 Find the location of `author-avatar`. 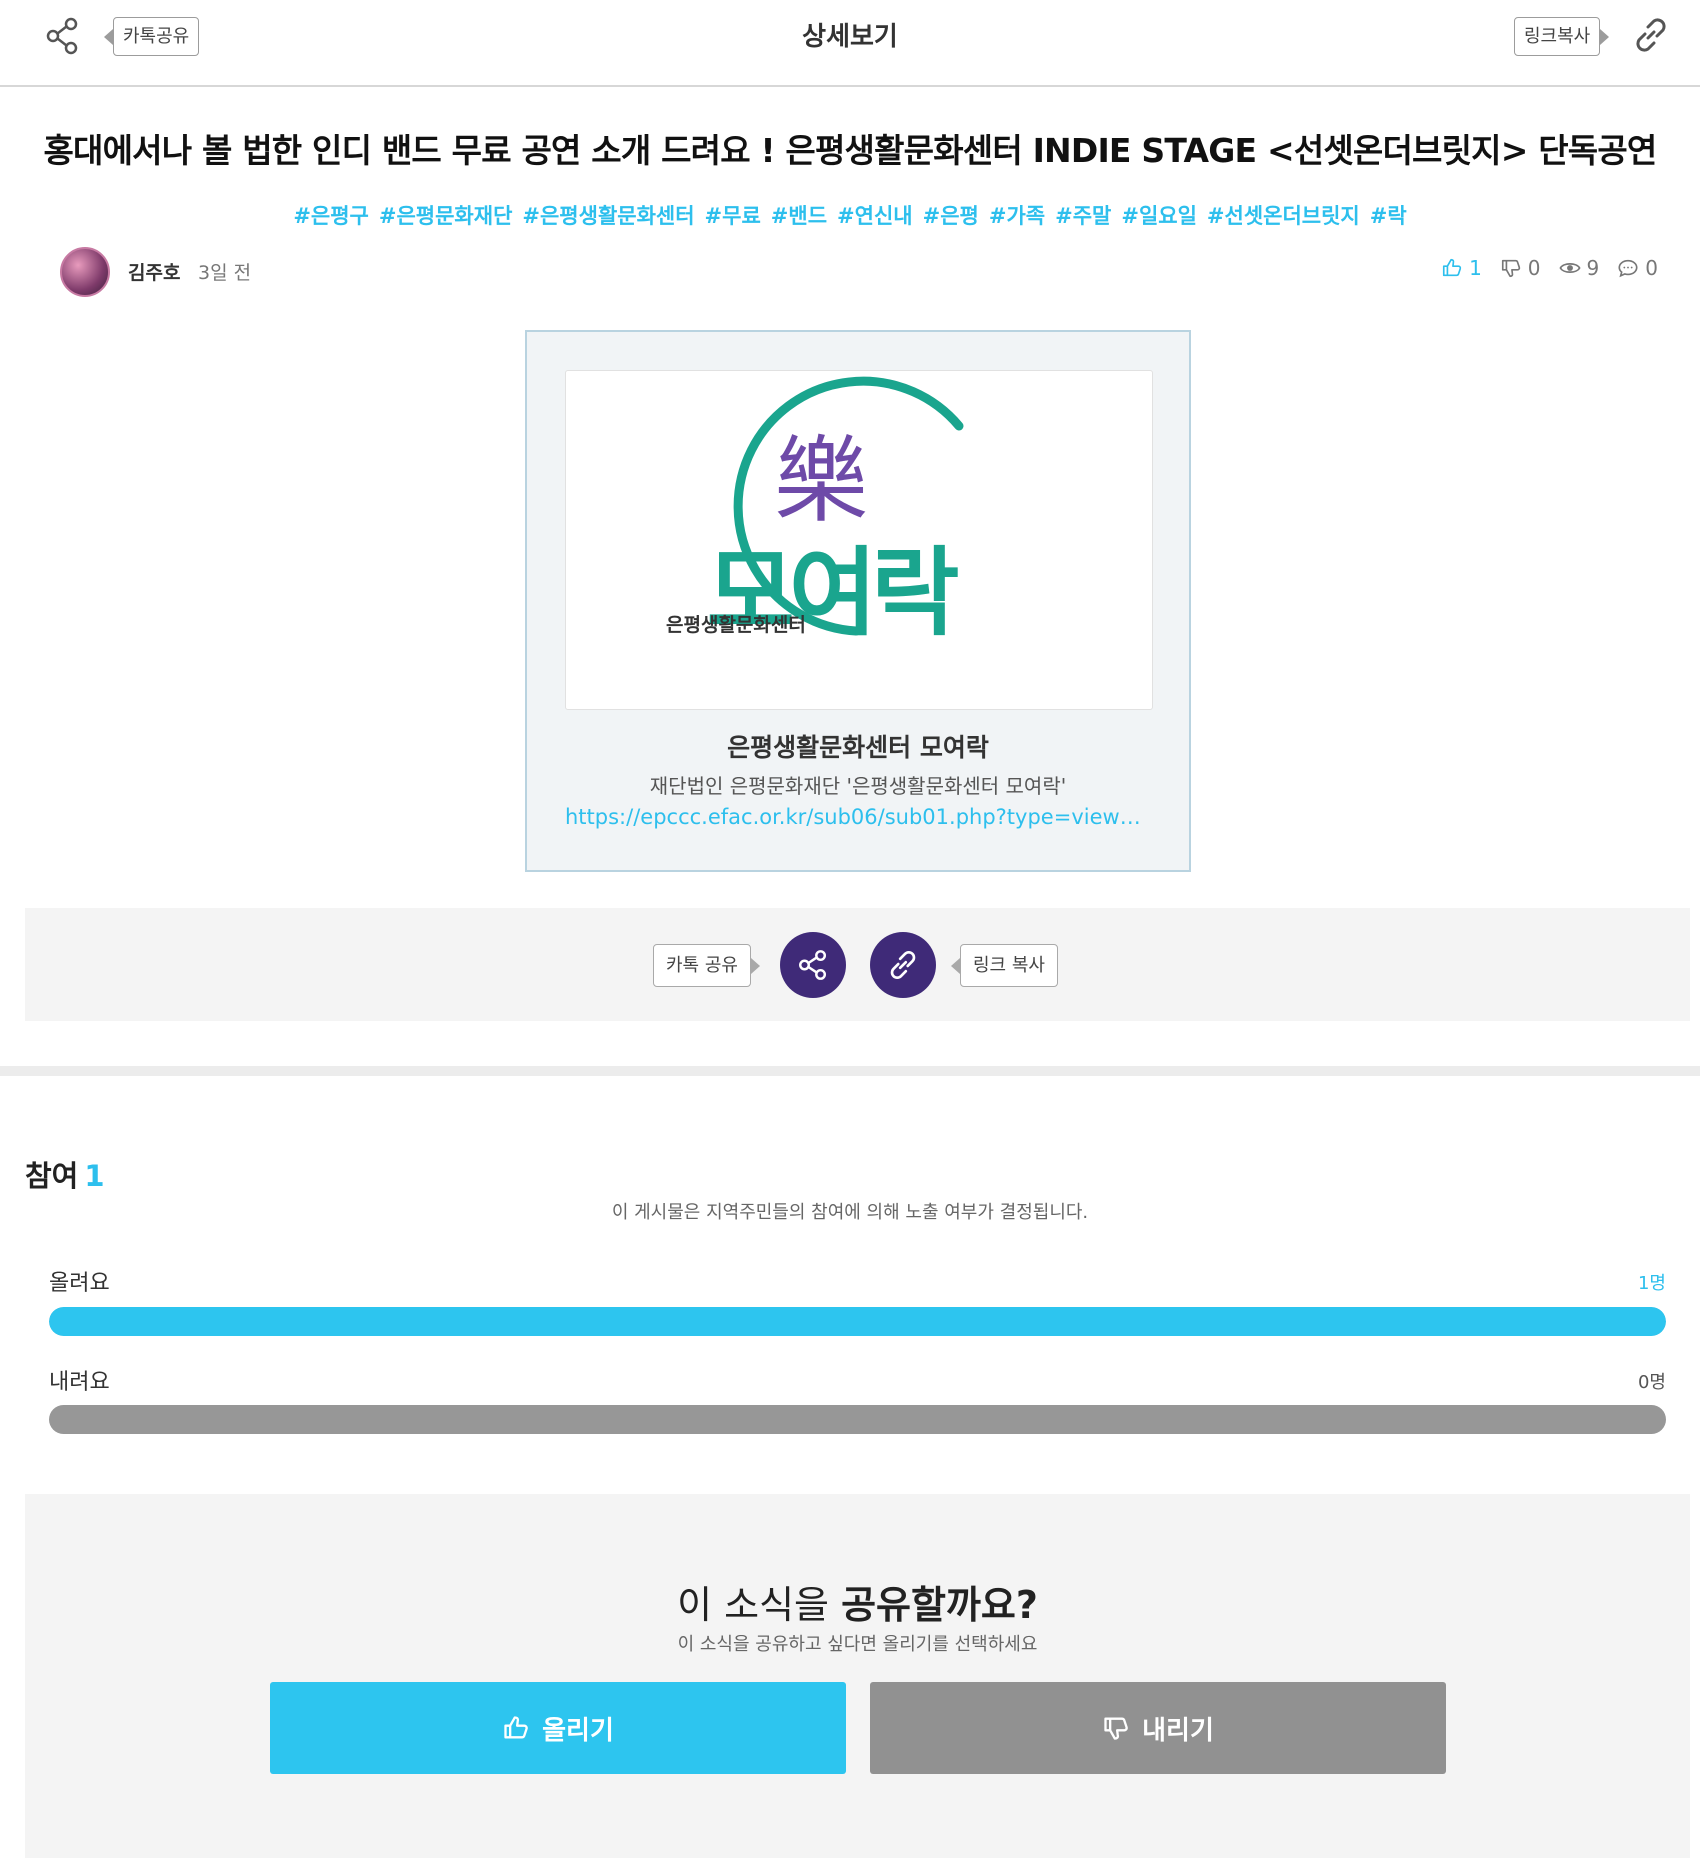

author-avatar is located at coordinates (85, 272).